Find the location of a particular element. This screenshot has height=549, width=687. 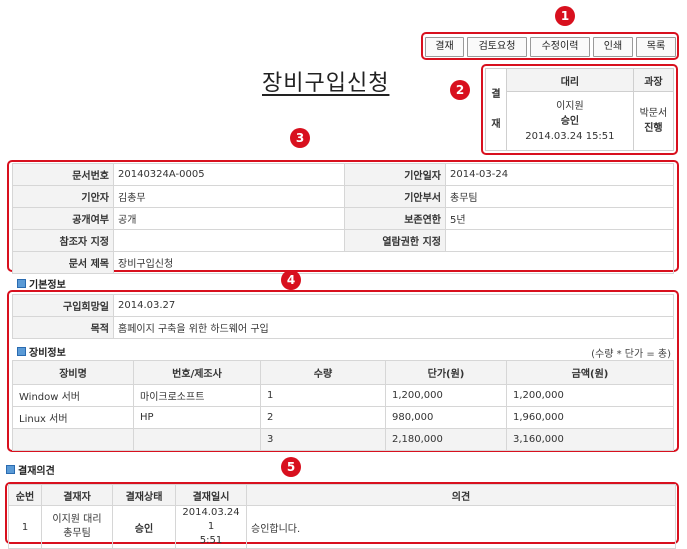

equipment-col-amount: 금액(원) is located at coordinates (590, 372).